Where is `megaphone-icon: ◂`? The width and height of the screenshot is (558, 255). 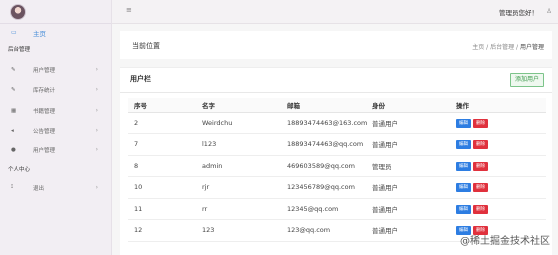 megaphone-icon: ◂ is located at coordinates (12, 130).